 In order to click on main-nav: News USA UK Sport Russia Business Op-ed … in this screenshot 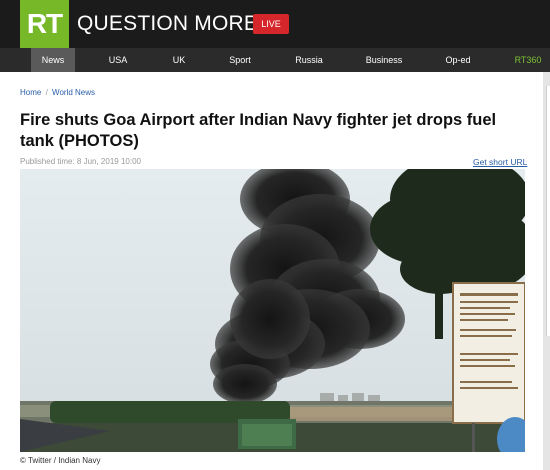, I will do `click(275, 60)`.